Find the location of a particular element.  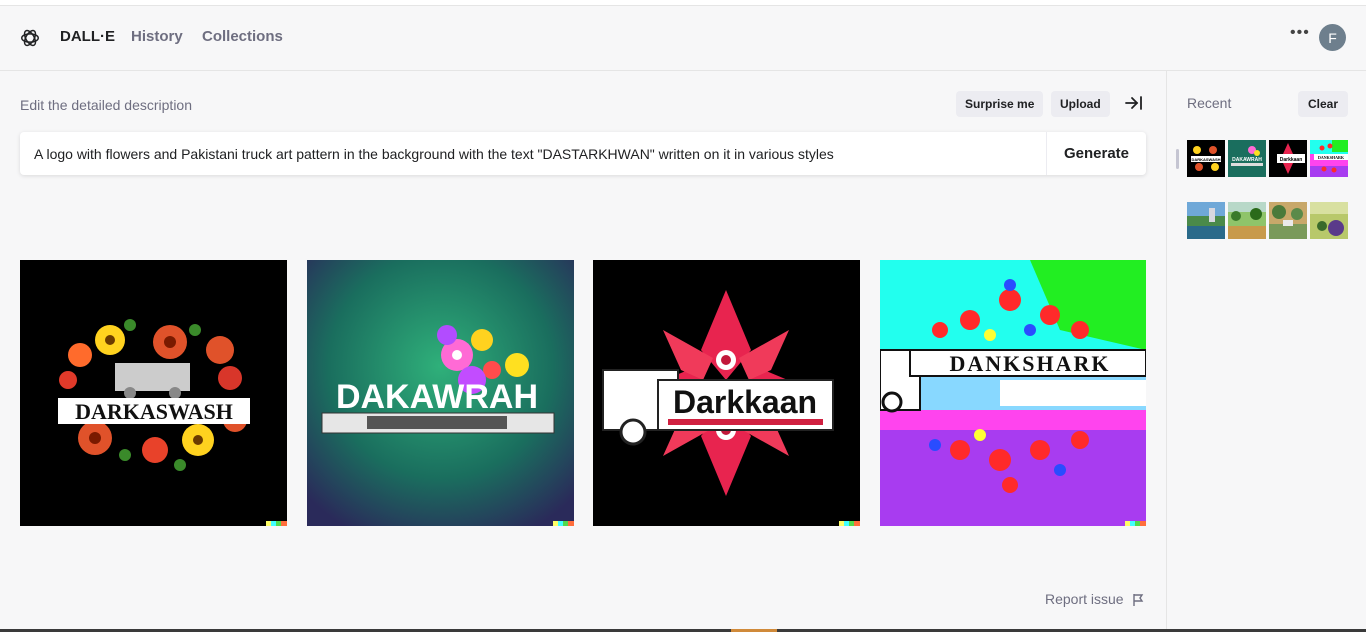

edit-description-label: Edit the detailed description is located at coordinates (106, 105).